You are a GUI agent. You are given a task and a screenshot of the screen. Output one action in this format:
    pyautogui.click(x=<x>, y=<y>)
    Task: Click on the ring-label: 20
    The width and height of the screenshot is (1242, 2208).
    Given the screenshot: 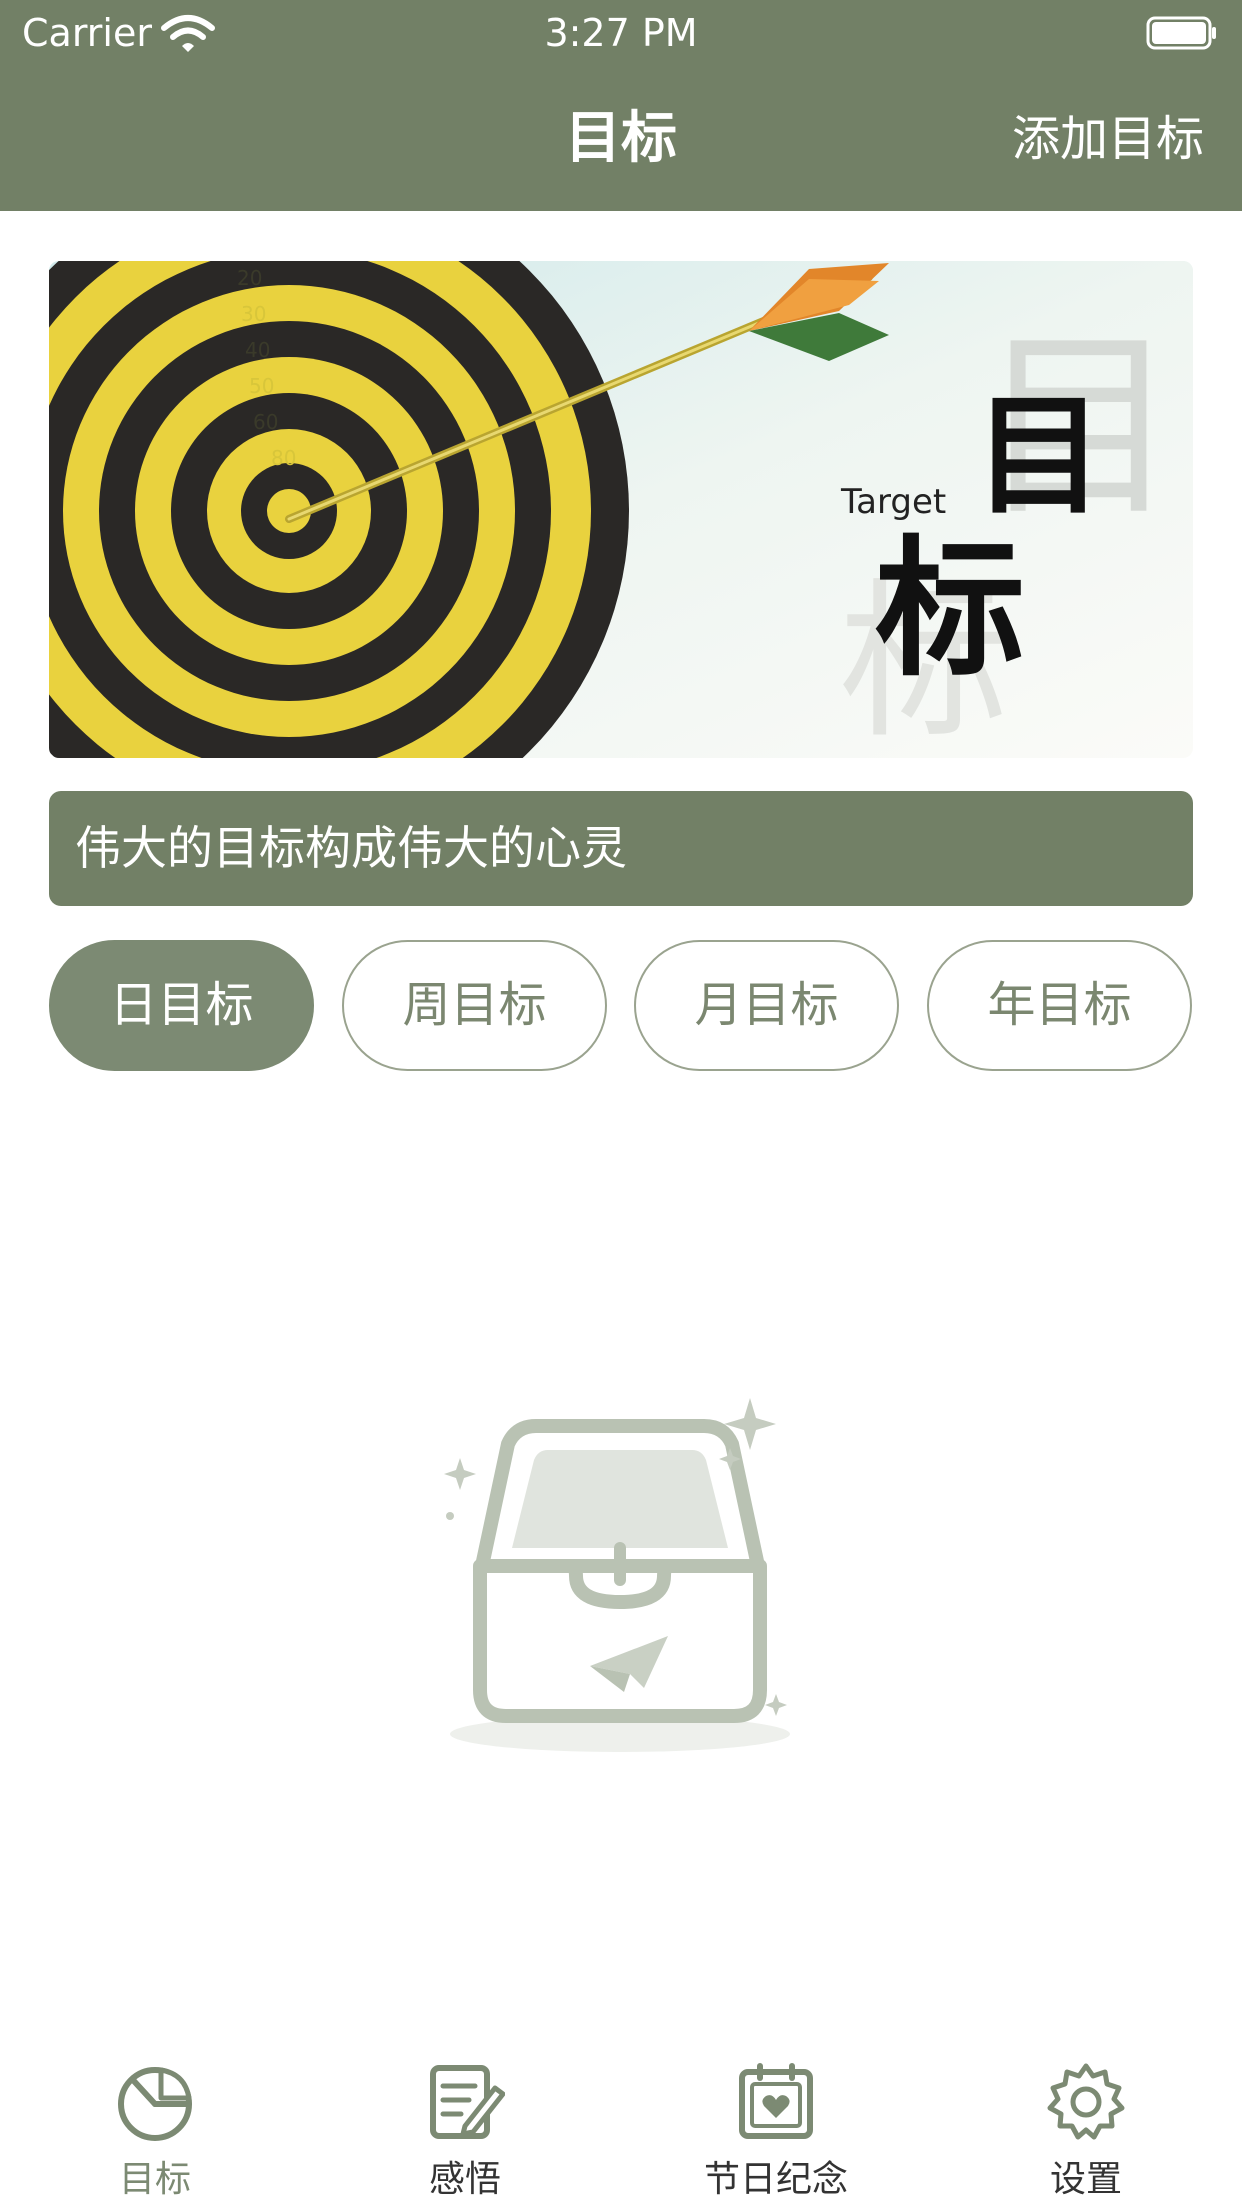 What is the action you would take?
    pyautogui.click(x=249, y=278)
    